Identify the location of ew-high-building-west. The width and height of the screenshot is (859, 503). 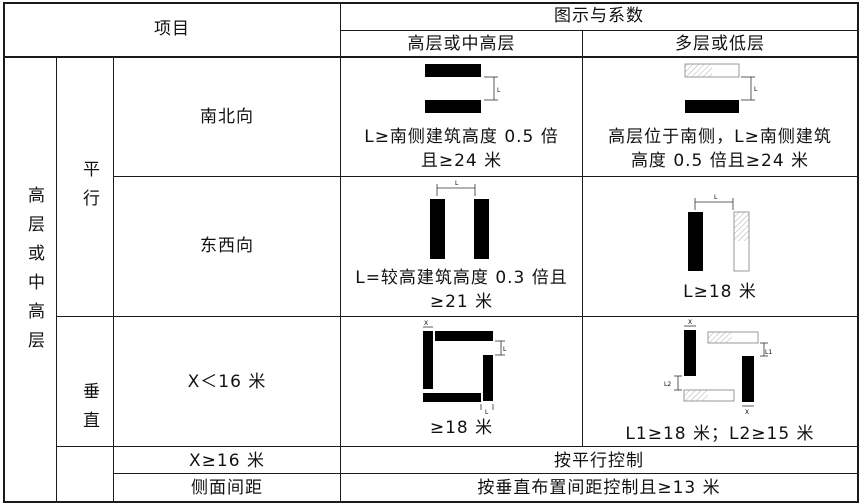
(437, 229).